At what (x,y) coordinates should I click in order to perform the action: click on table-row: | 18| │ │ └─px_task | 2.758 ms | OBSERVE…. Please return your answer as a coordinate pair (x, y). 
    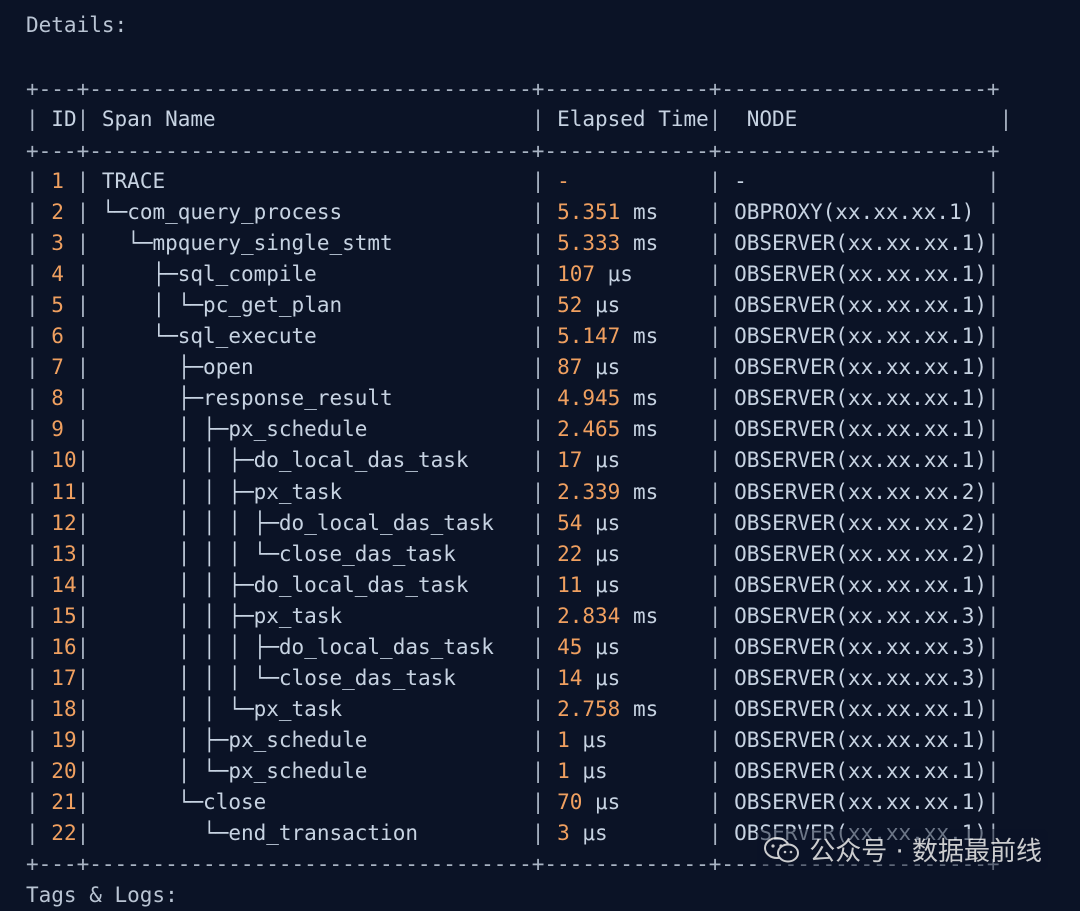
    Looking at the image, I should click on (513, 708).